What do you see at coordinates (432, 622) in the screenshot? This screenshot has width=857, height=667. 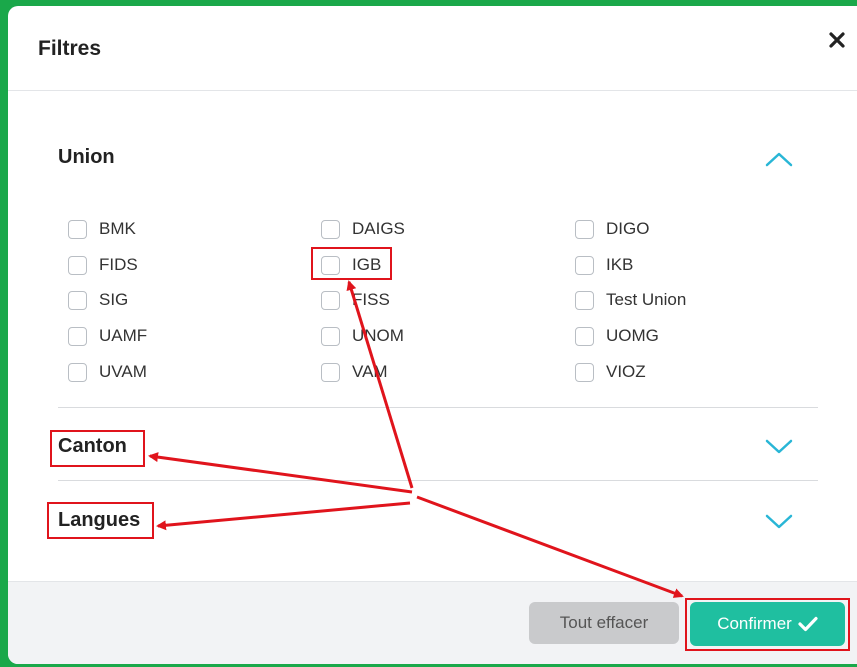 I see `dialog-footer: Tout effacer Confirmer` at bounding box center [432, 622].